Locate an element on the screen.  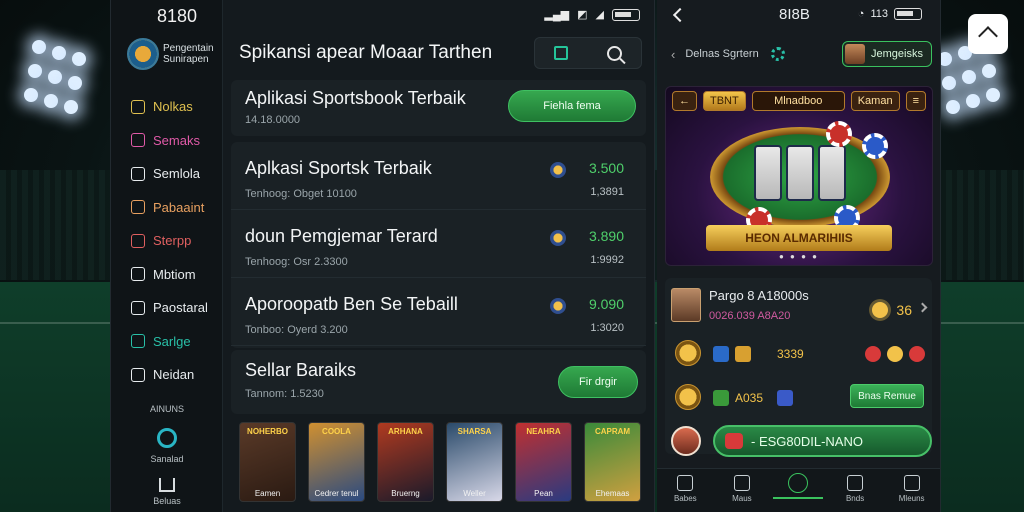
stat-value: 3339 is located at coordinates (790, 354).